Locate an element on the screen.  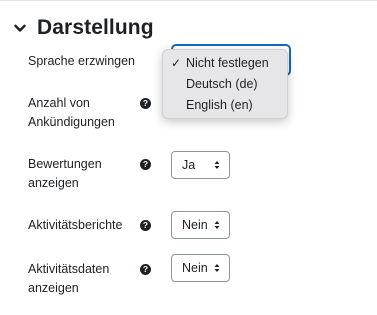
show-grades-help-icon: ? is located at coordinates (145, 164).